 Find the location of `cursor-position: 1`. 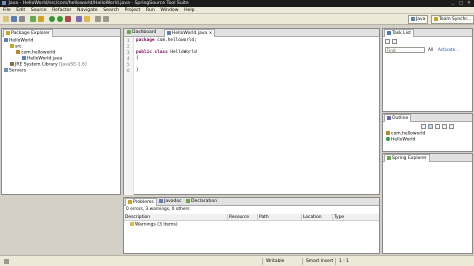

cursor-position: 1 is located at coordinates (350, 261).